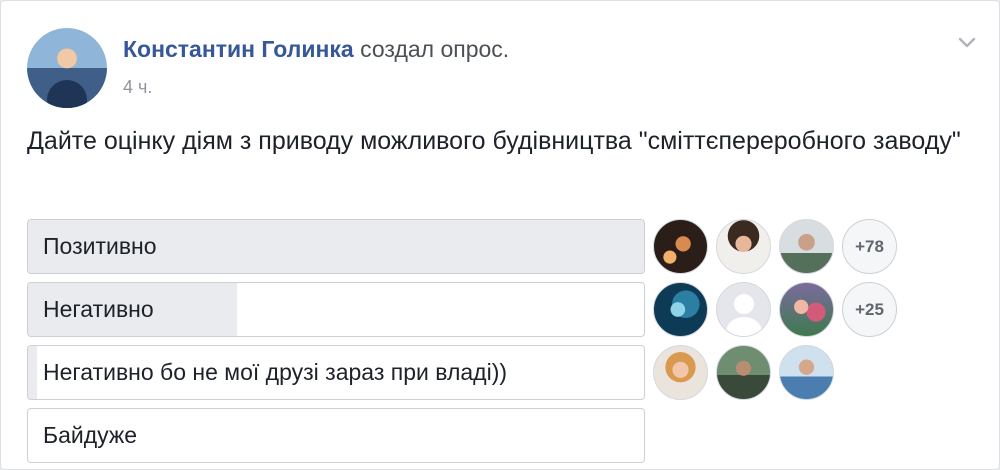  I want to click on author-avatar, so click(67, 68).